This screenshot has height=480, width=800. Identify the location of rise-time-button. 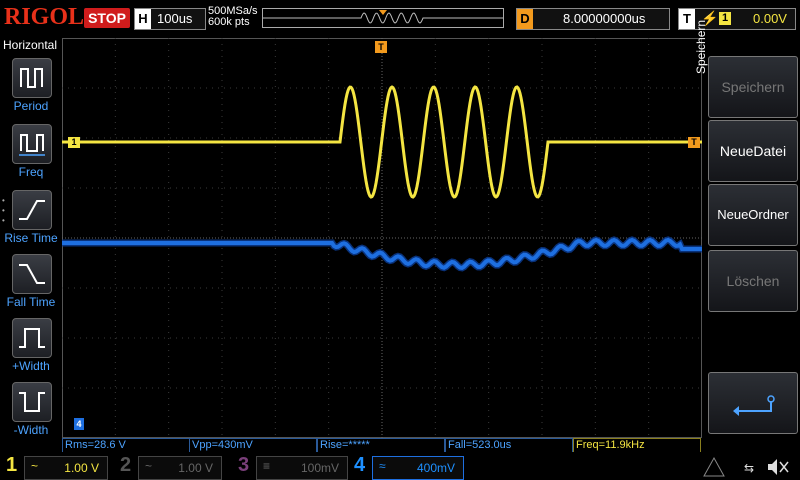
(32, 210).